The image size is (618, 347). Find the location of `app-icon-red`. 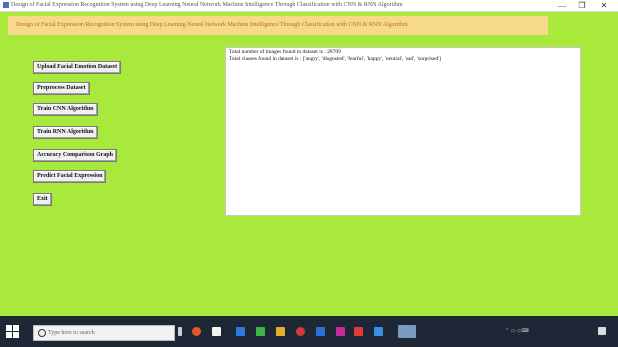

app-icon-red is located at coordinates (358, 331).